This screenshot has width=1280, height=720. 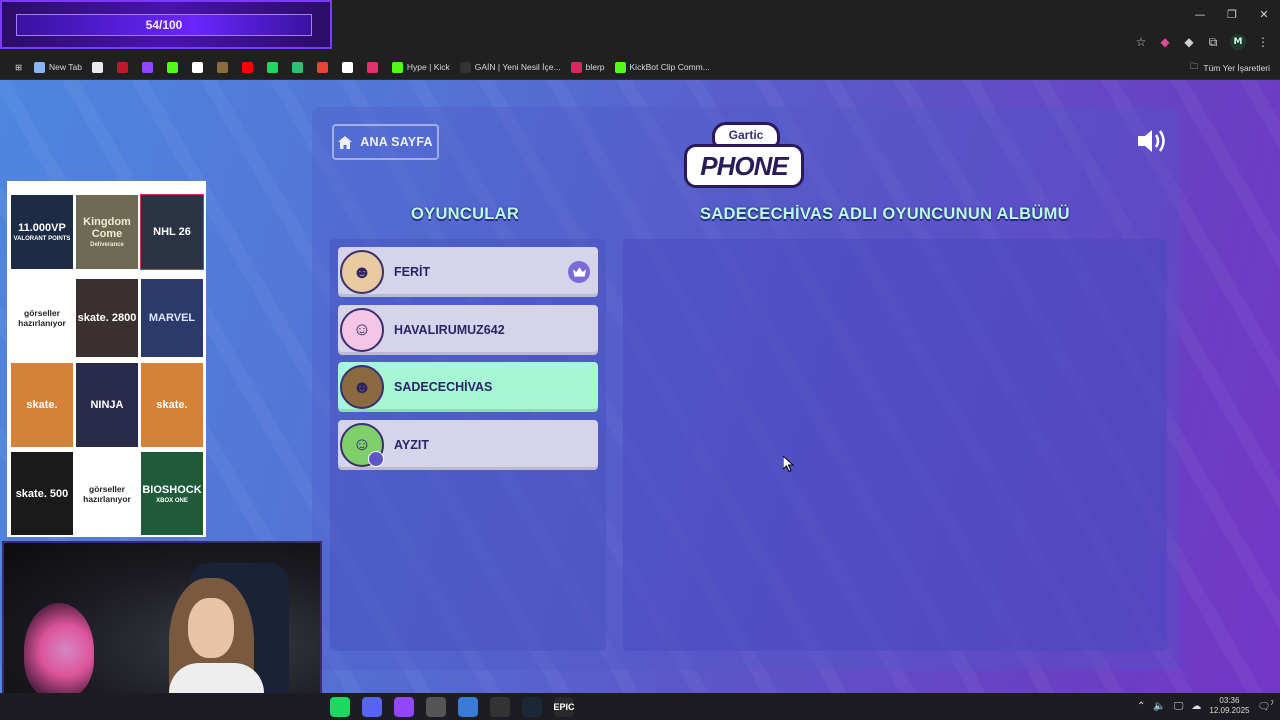 What do you see at coordinates (107, 228) in the screenshot?
I see `ad-tile-title: Kingdom Come` at bounding box center [107, 228].